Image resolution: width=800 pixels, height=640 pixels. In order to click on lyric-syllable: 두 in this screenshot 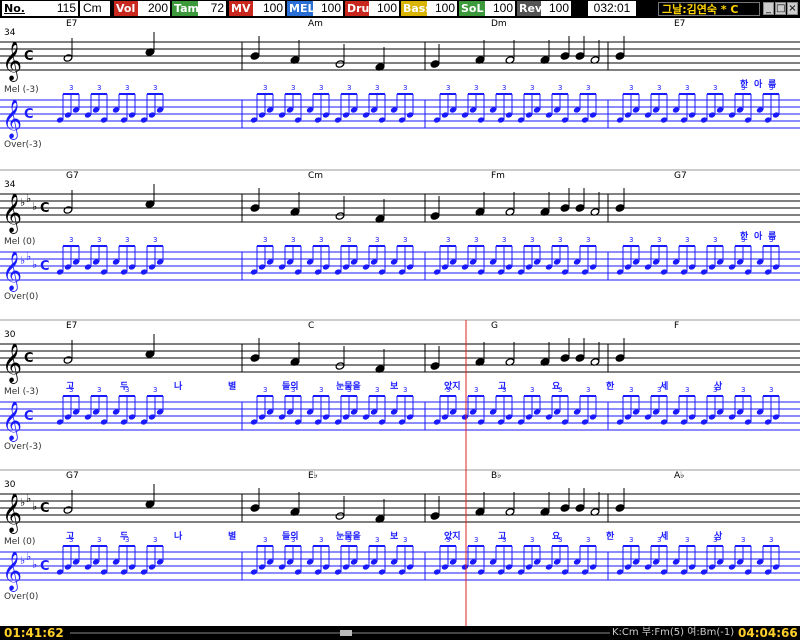, I will do `click(124, 536)`.